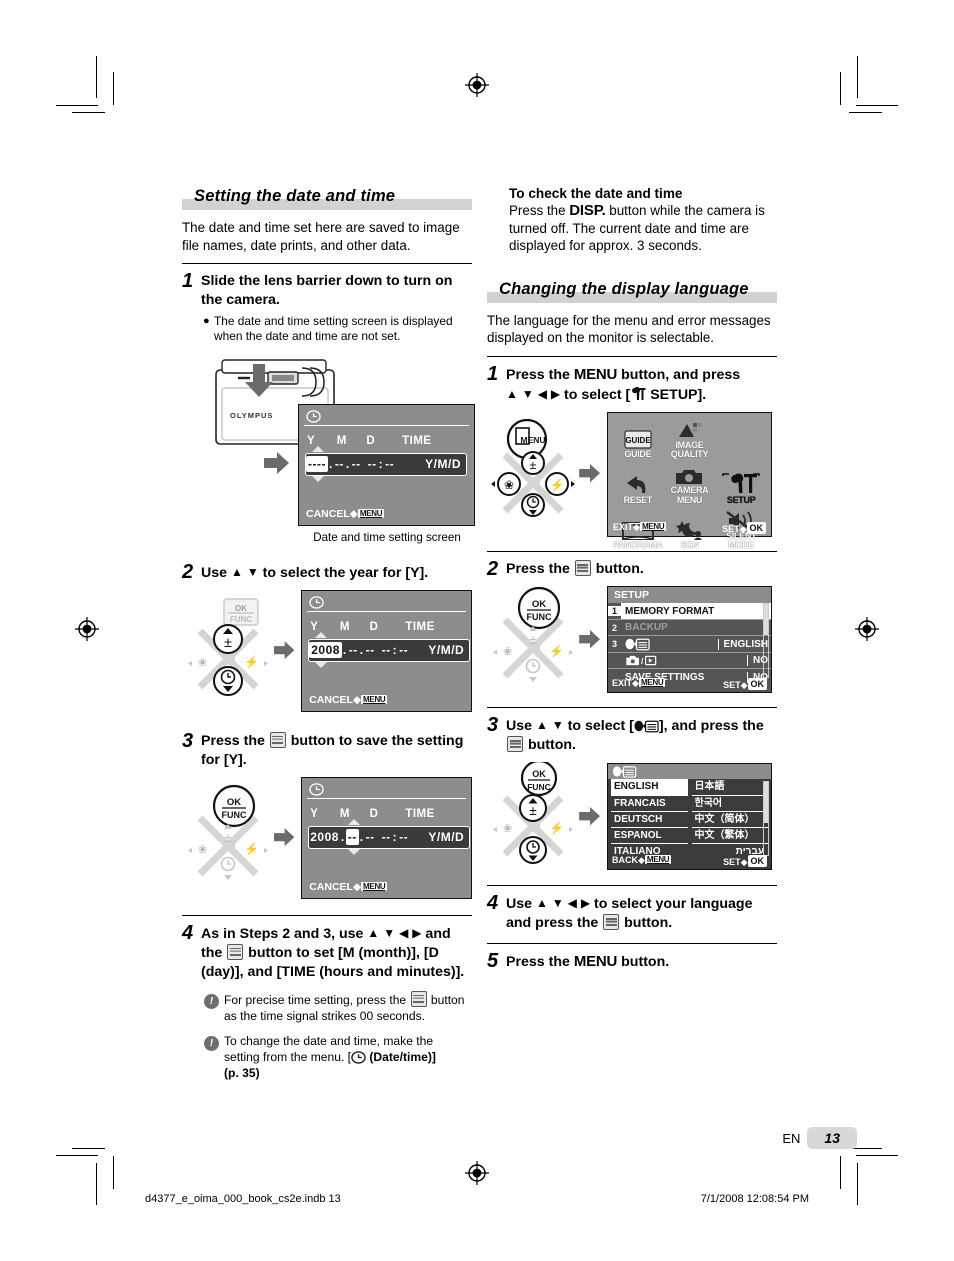 The width and height of the screenshot is (954, 1261). I want to click on guide-icon: GUIDE, so click(638, 437).